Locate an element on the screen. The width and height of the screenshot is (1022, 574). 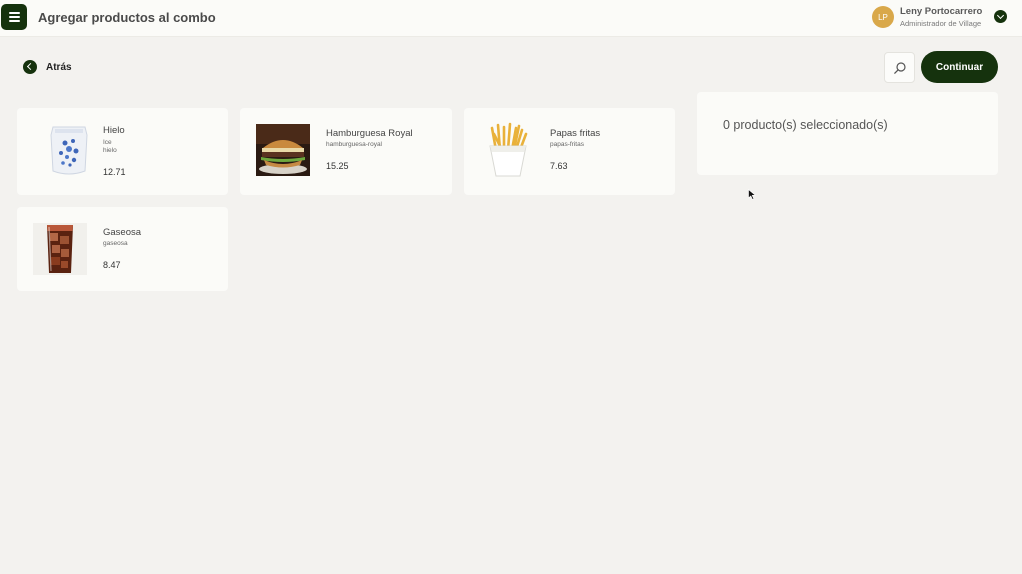
product-price: 7.63 is located at coordinates (559, 166).